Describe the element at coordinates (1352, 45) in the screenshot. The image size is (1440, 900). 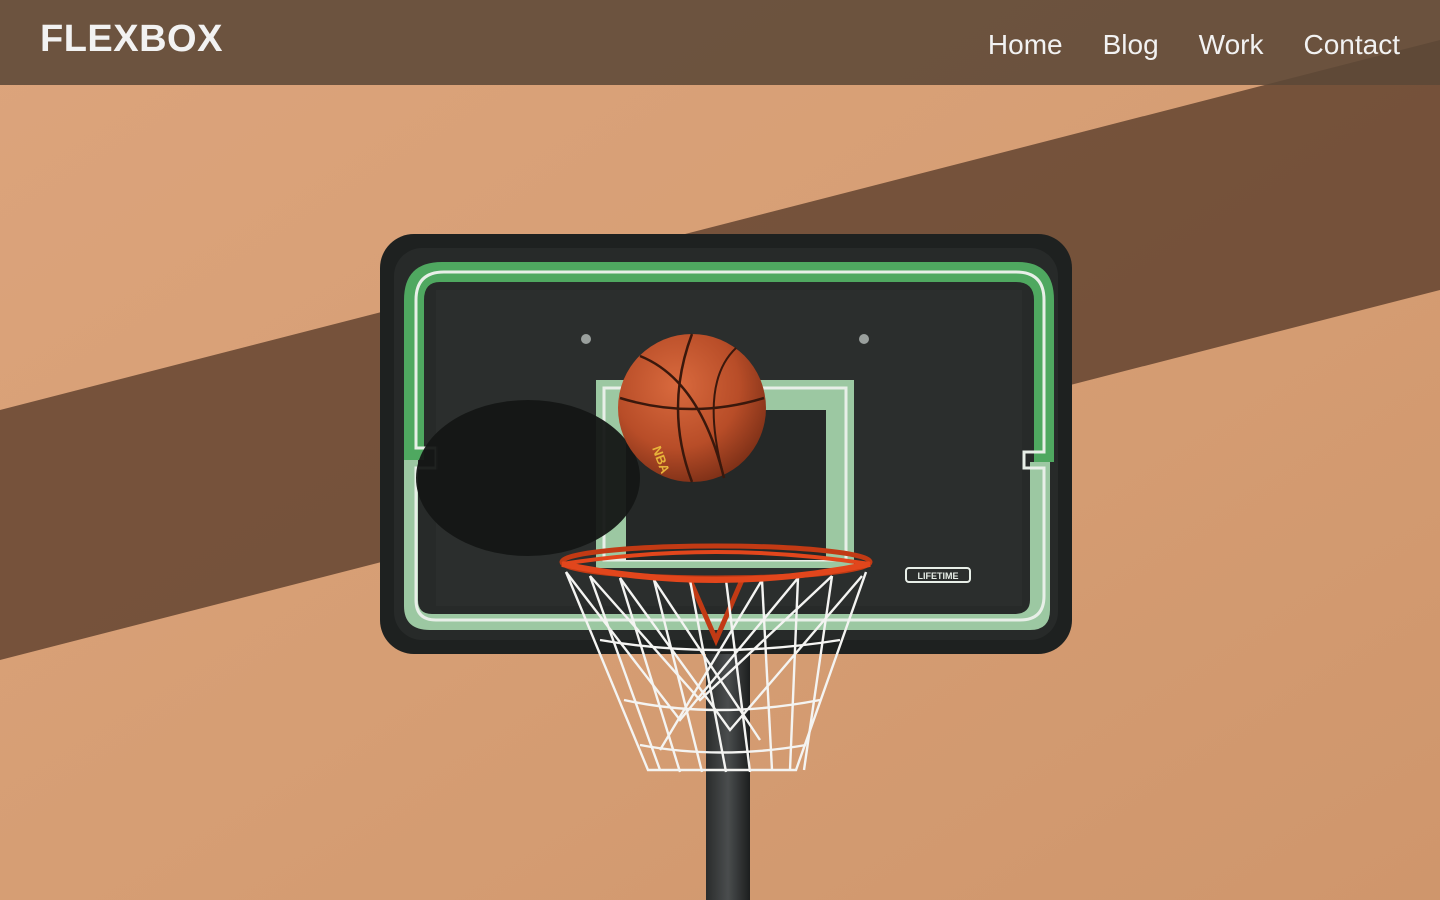
I see `nav-link-contact: Contact` at that location.